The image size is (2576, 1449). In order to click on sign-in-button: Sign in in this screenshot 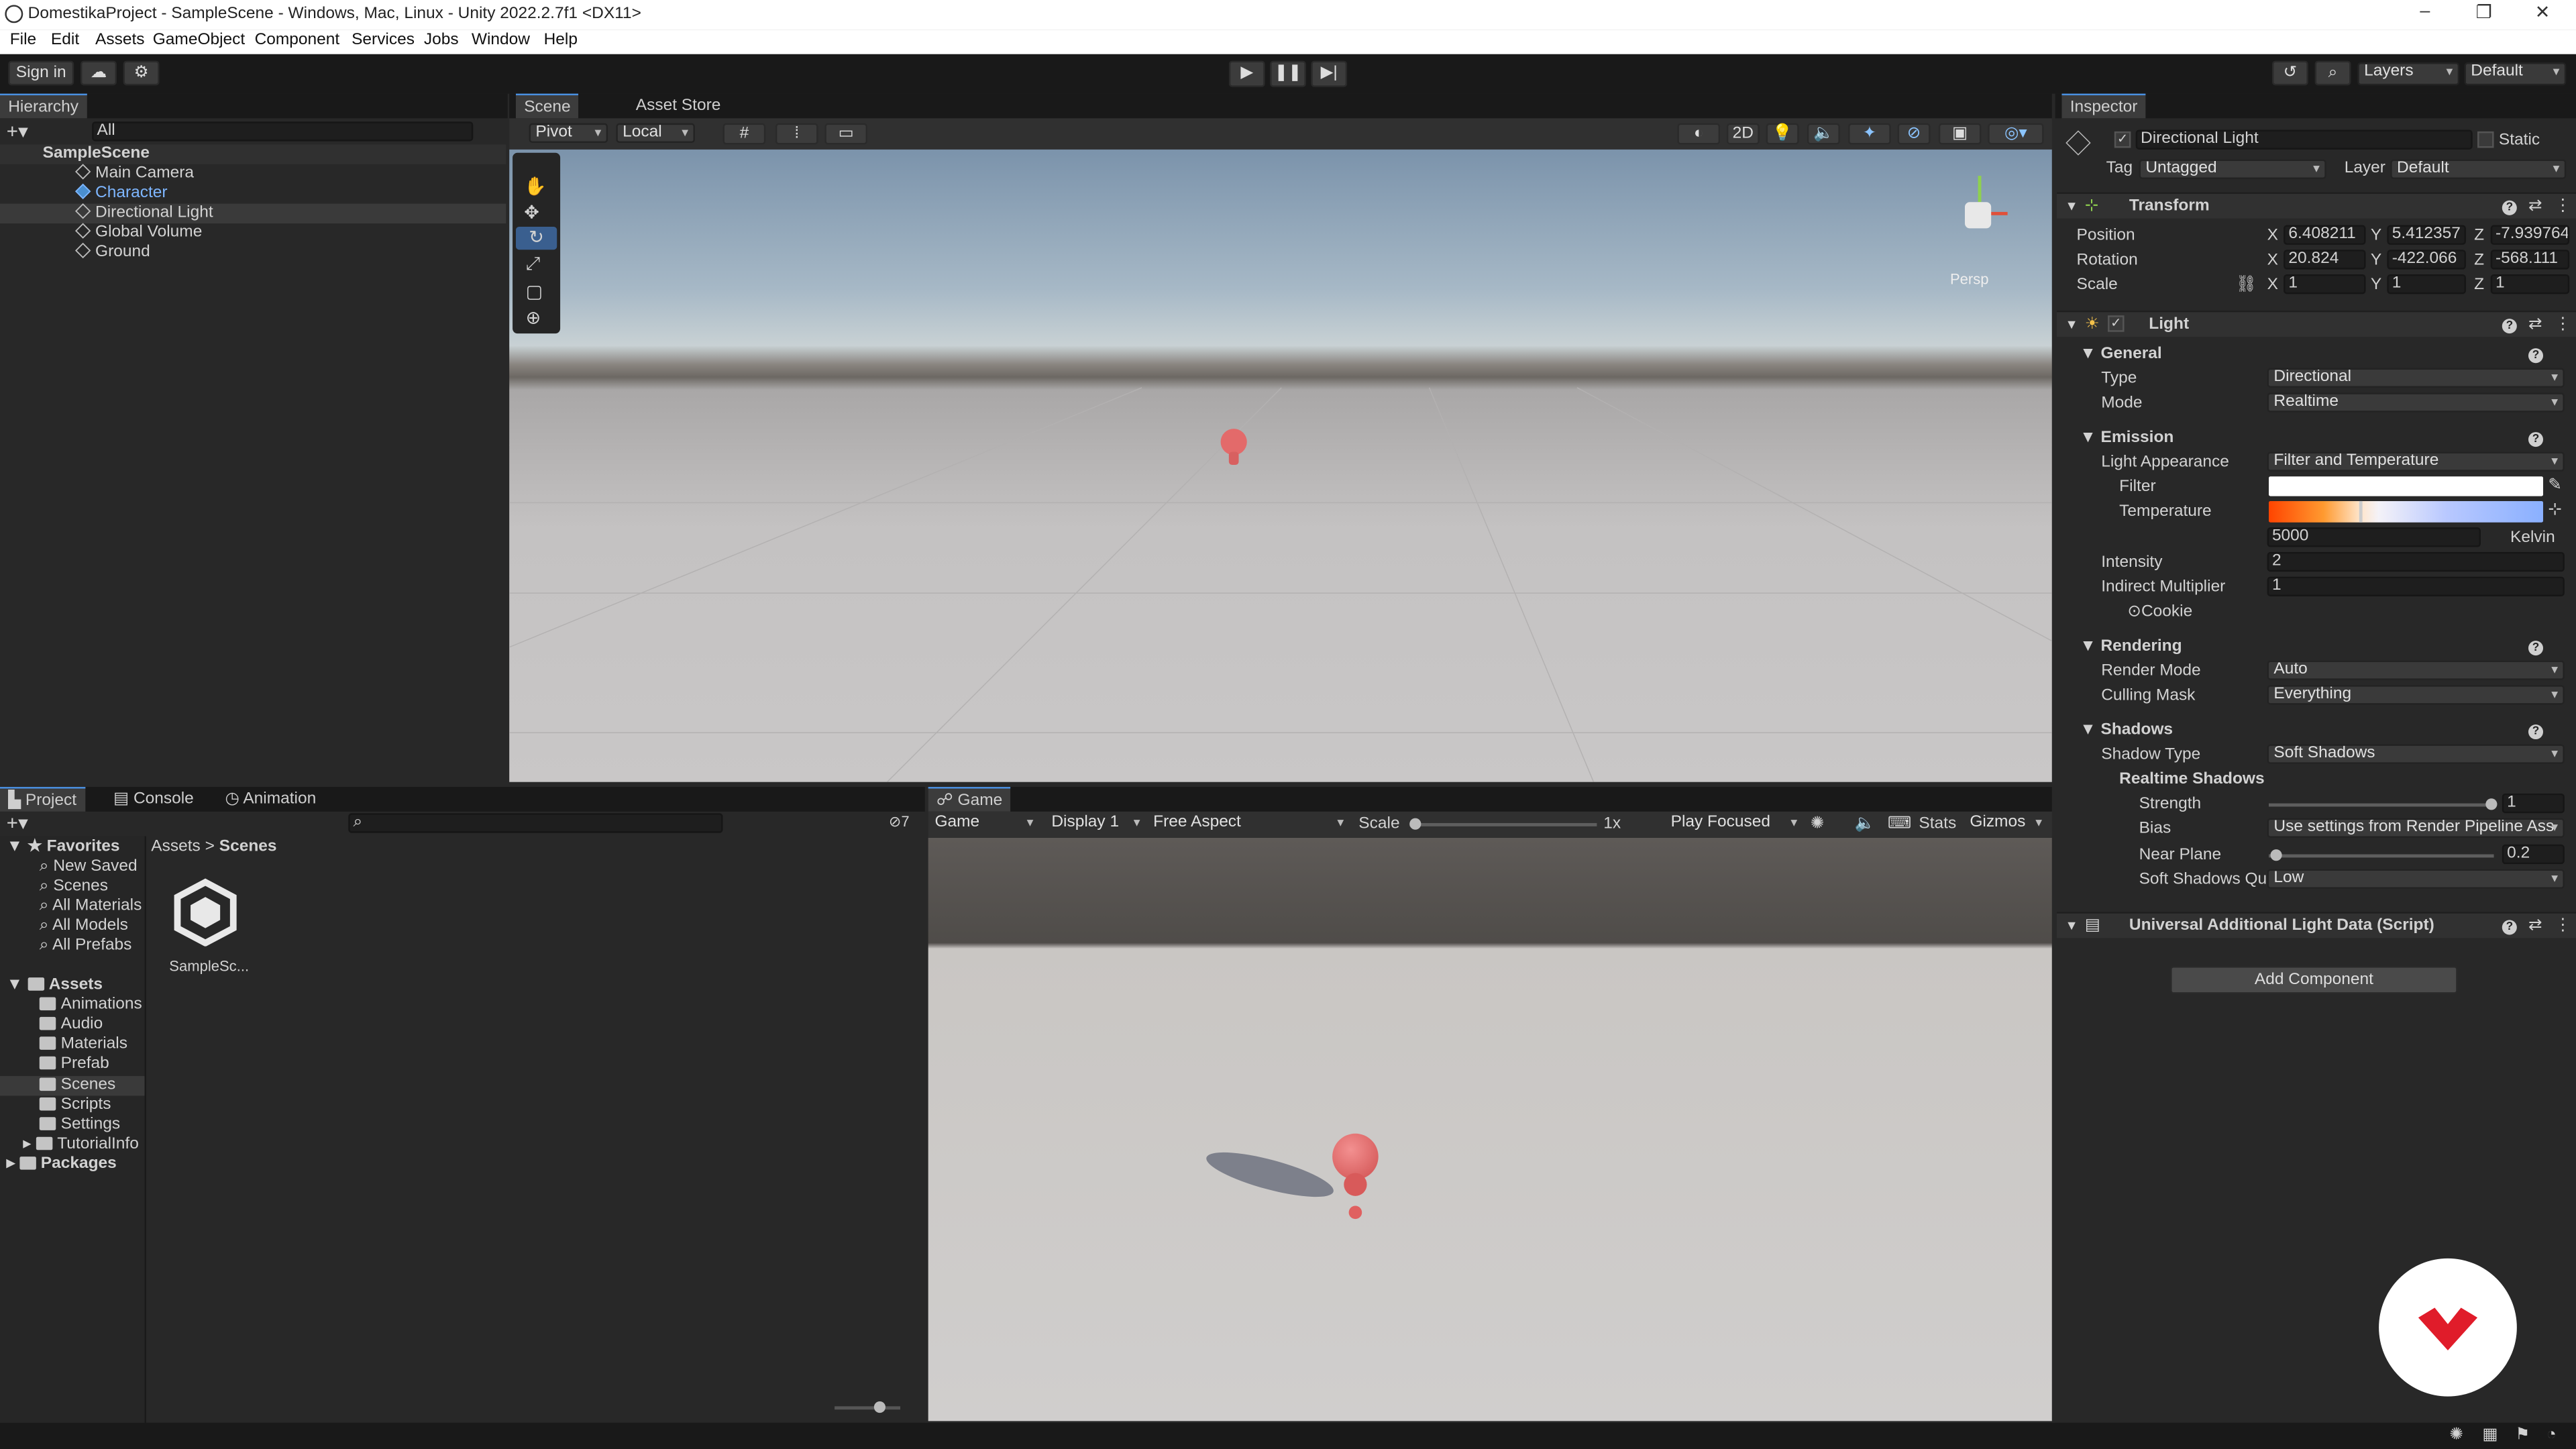, I will do `click(41, 73)`.